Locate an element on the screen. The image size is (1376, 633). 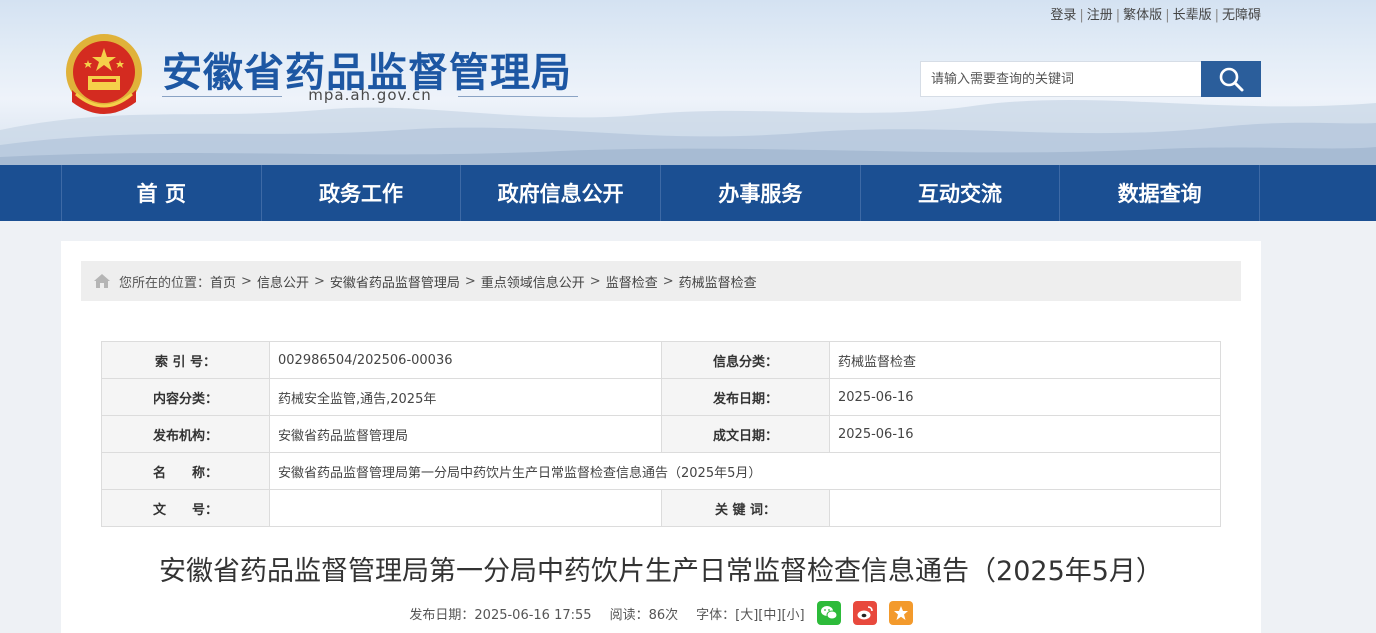
login-link: 登录 is located at coordinates (1063, 15).